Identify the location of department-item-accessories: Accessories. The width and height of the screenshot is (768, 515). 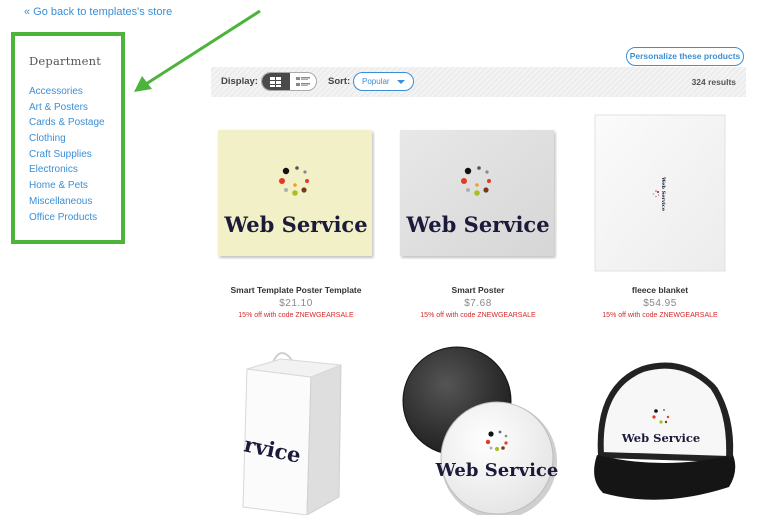
(67, 92).